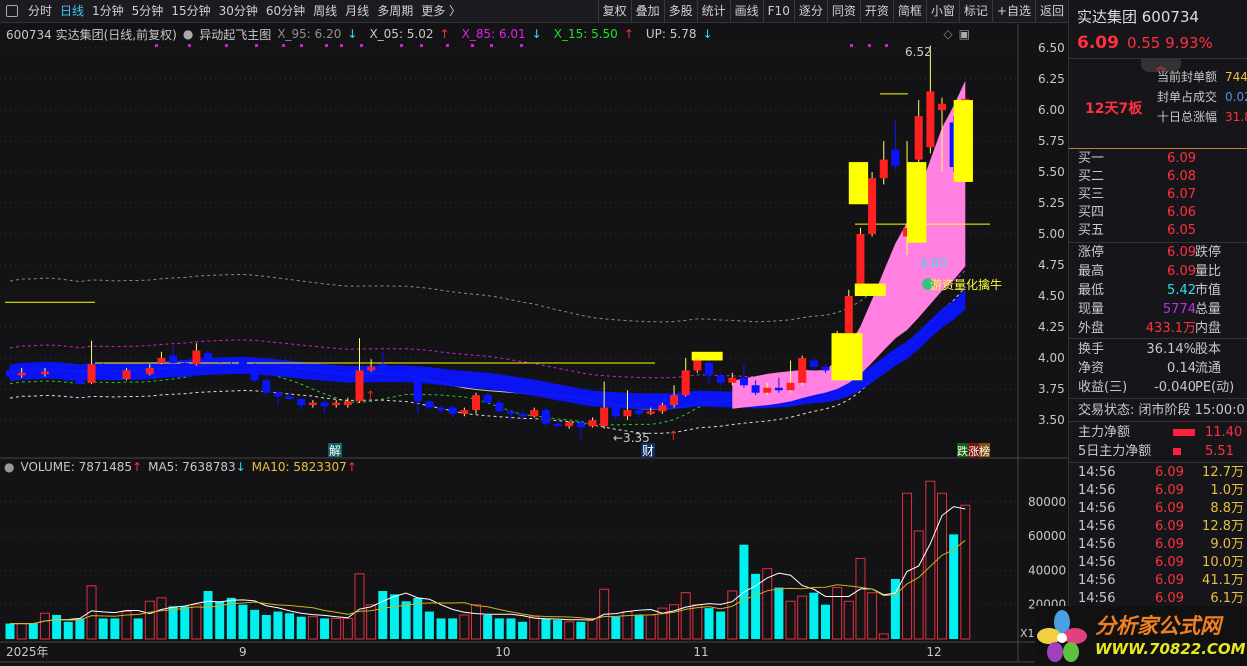 The image size is (1247, 666). I want to click on toolbar-button: 简框, so click(909, 11).